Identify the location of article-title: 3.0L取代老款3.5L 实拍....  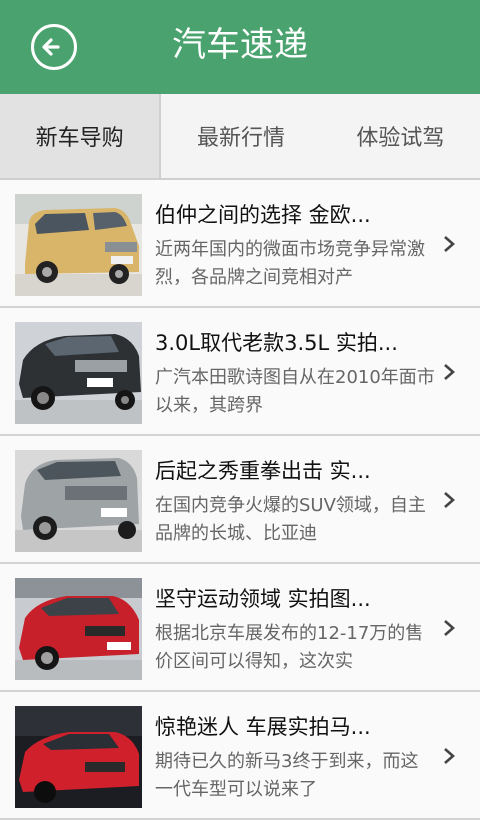
(276, 343).